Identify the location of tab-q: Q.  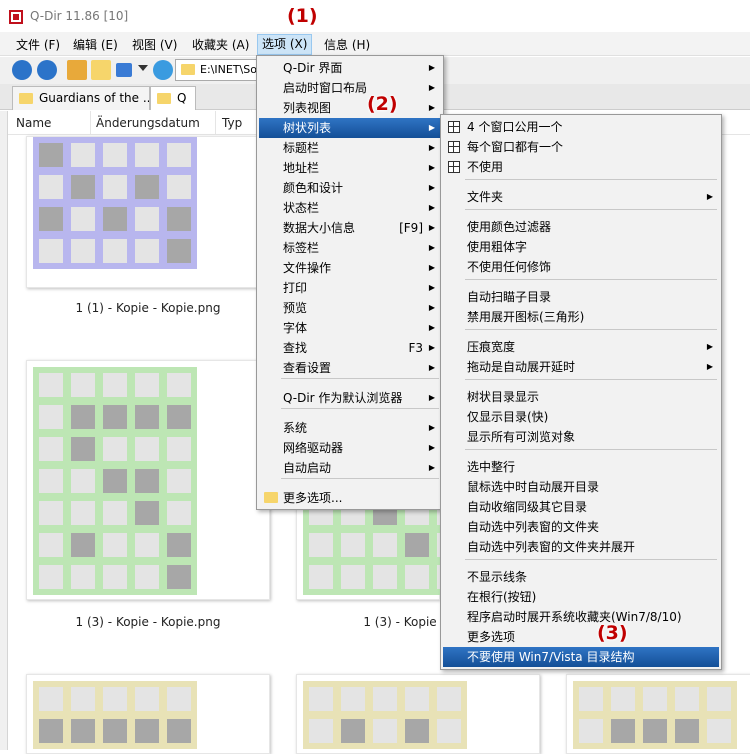
(173, 98).